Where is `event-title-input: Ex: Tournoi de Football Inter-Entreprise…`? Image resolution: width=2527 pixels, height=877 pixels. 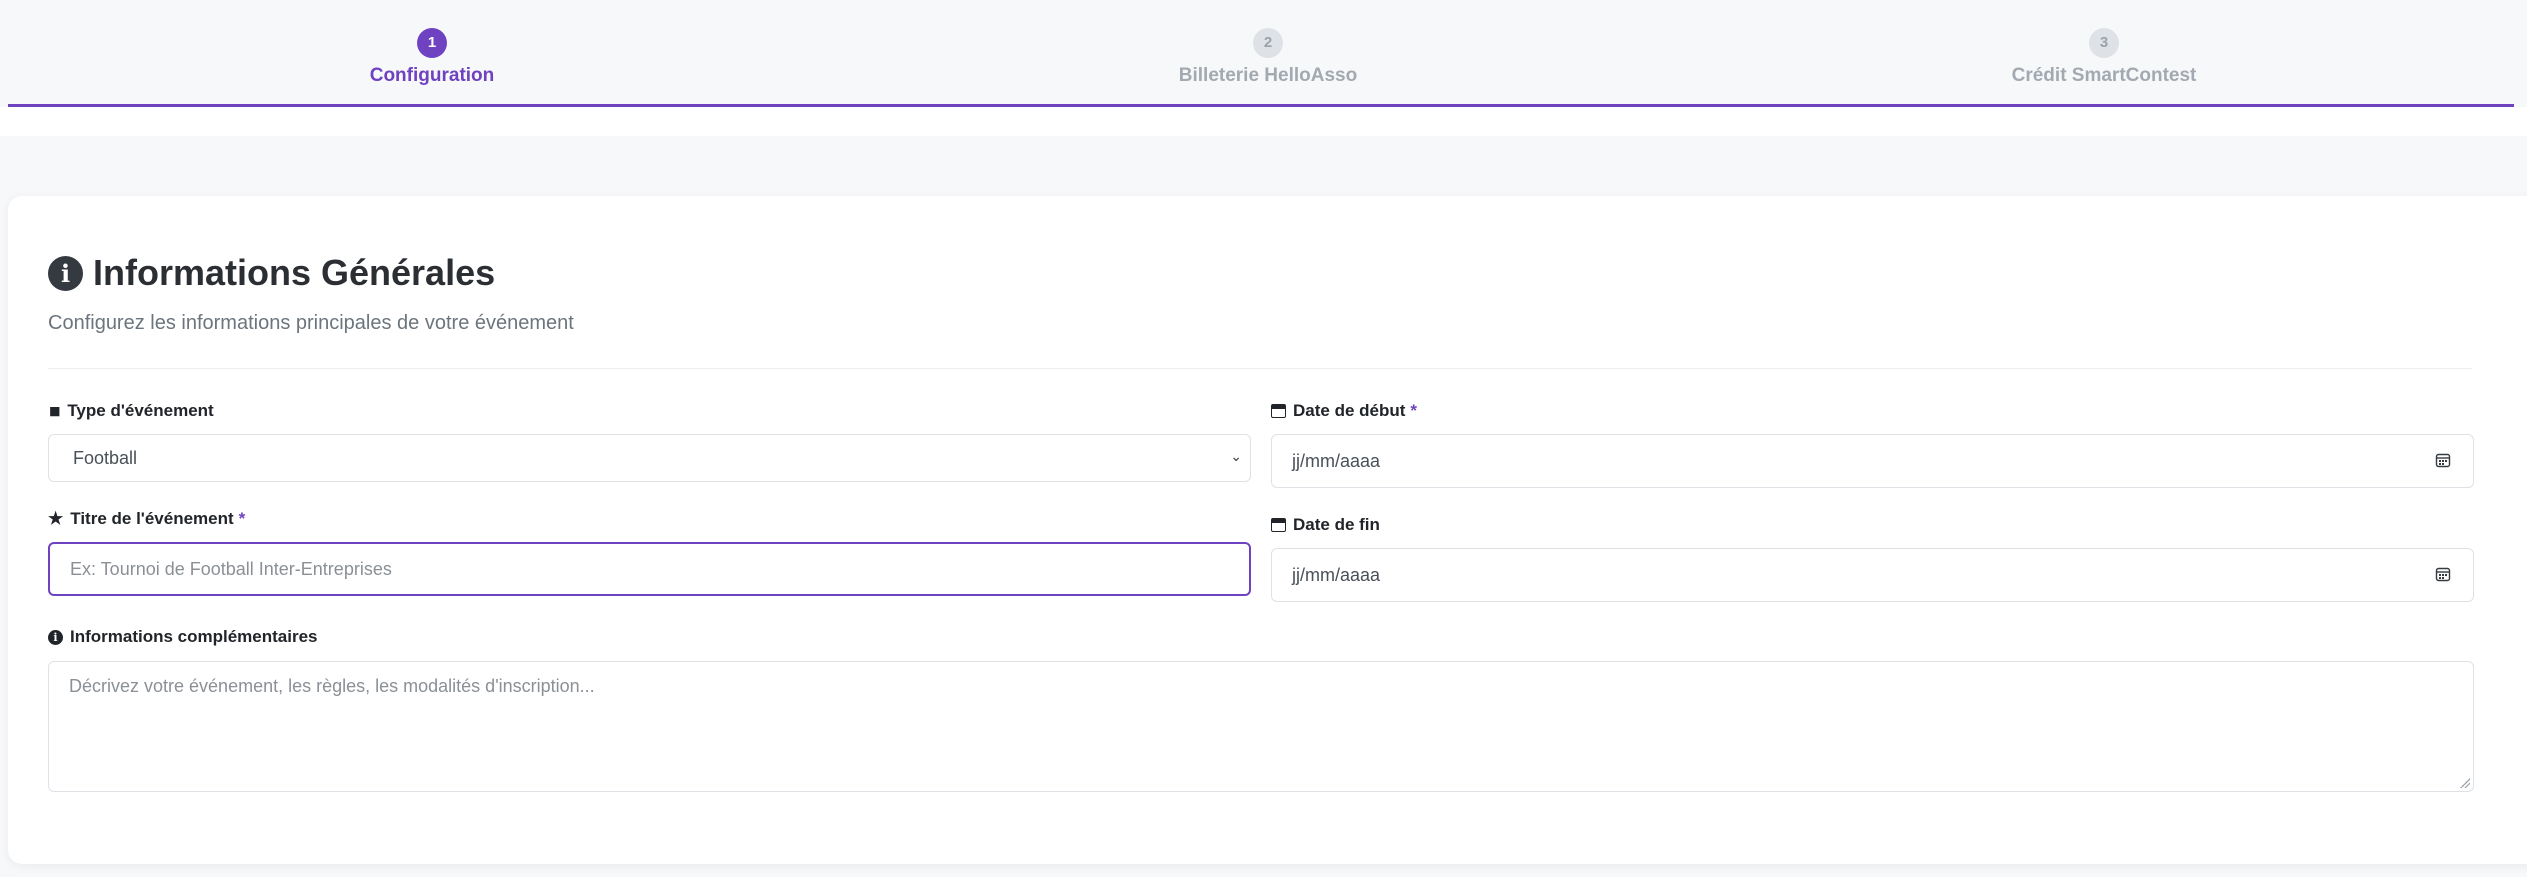 event-title-input: Ex: Tournoi de Football Inter-Entreprise… is located at coordinates (649, 569).